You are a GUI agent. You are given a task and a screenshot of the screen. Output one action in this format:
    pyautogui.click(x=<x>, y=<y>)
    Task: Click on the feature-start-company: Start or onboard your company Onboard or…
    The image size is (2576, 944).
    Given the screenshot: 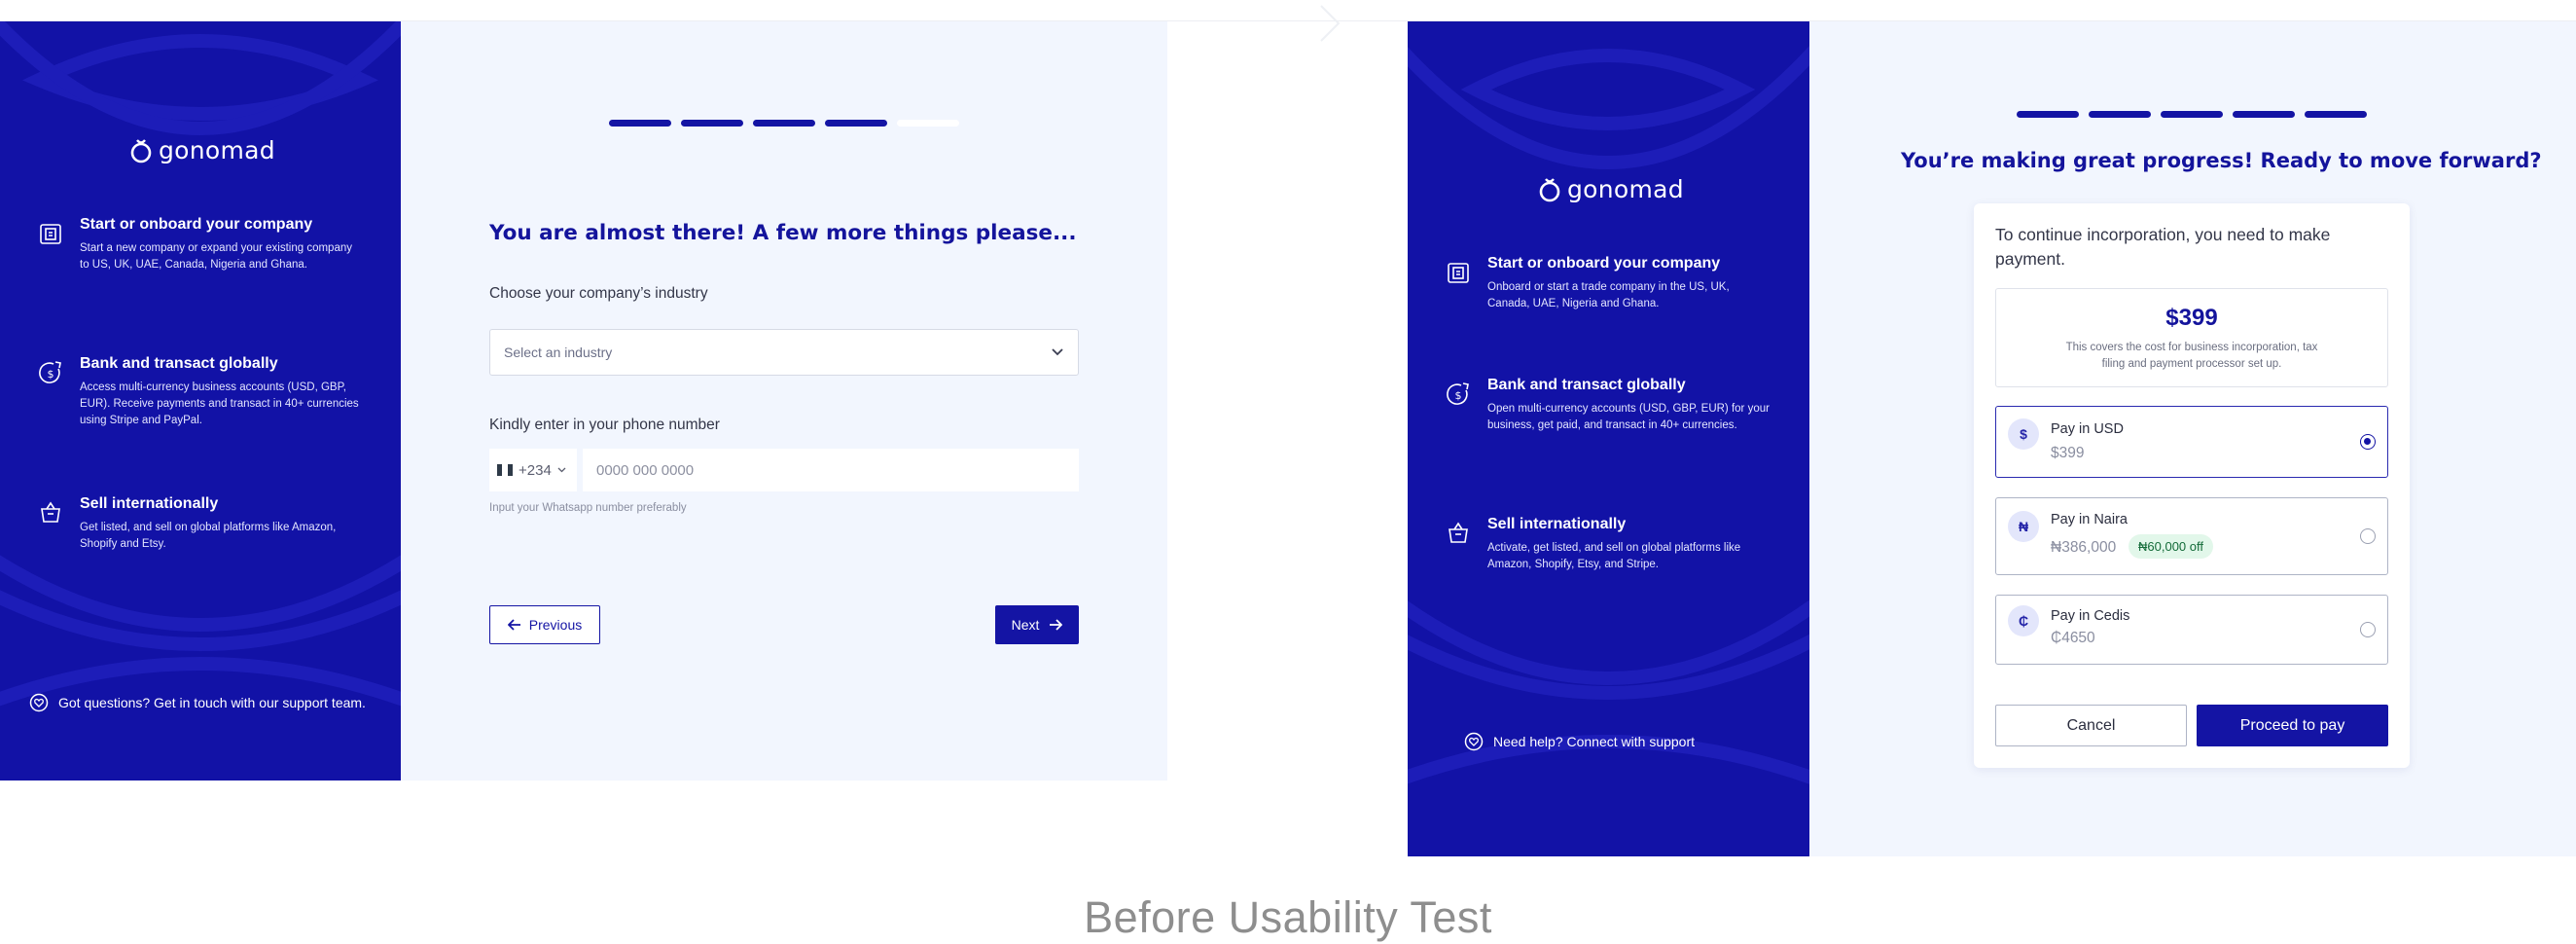 What is the action you would take?
    pyautogui.click(x=1608, y=283)
    